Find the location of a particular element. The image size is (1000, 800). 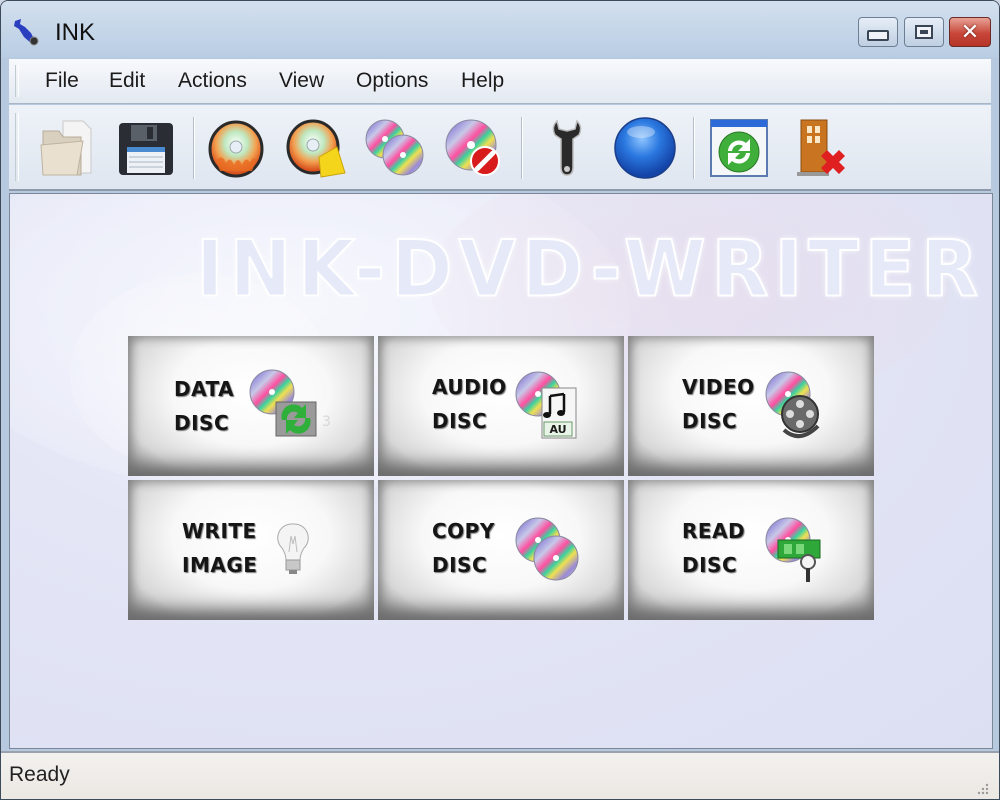

close-icon: ✕ is located at coordinates (970, 32).